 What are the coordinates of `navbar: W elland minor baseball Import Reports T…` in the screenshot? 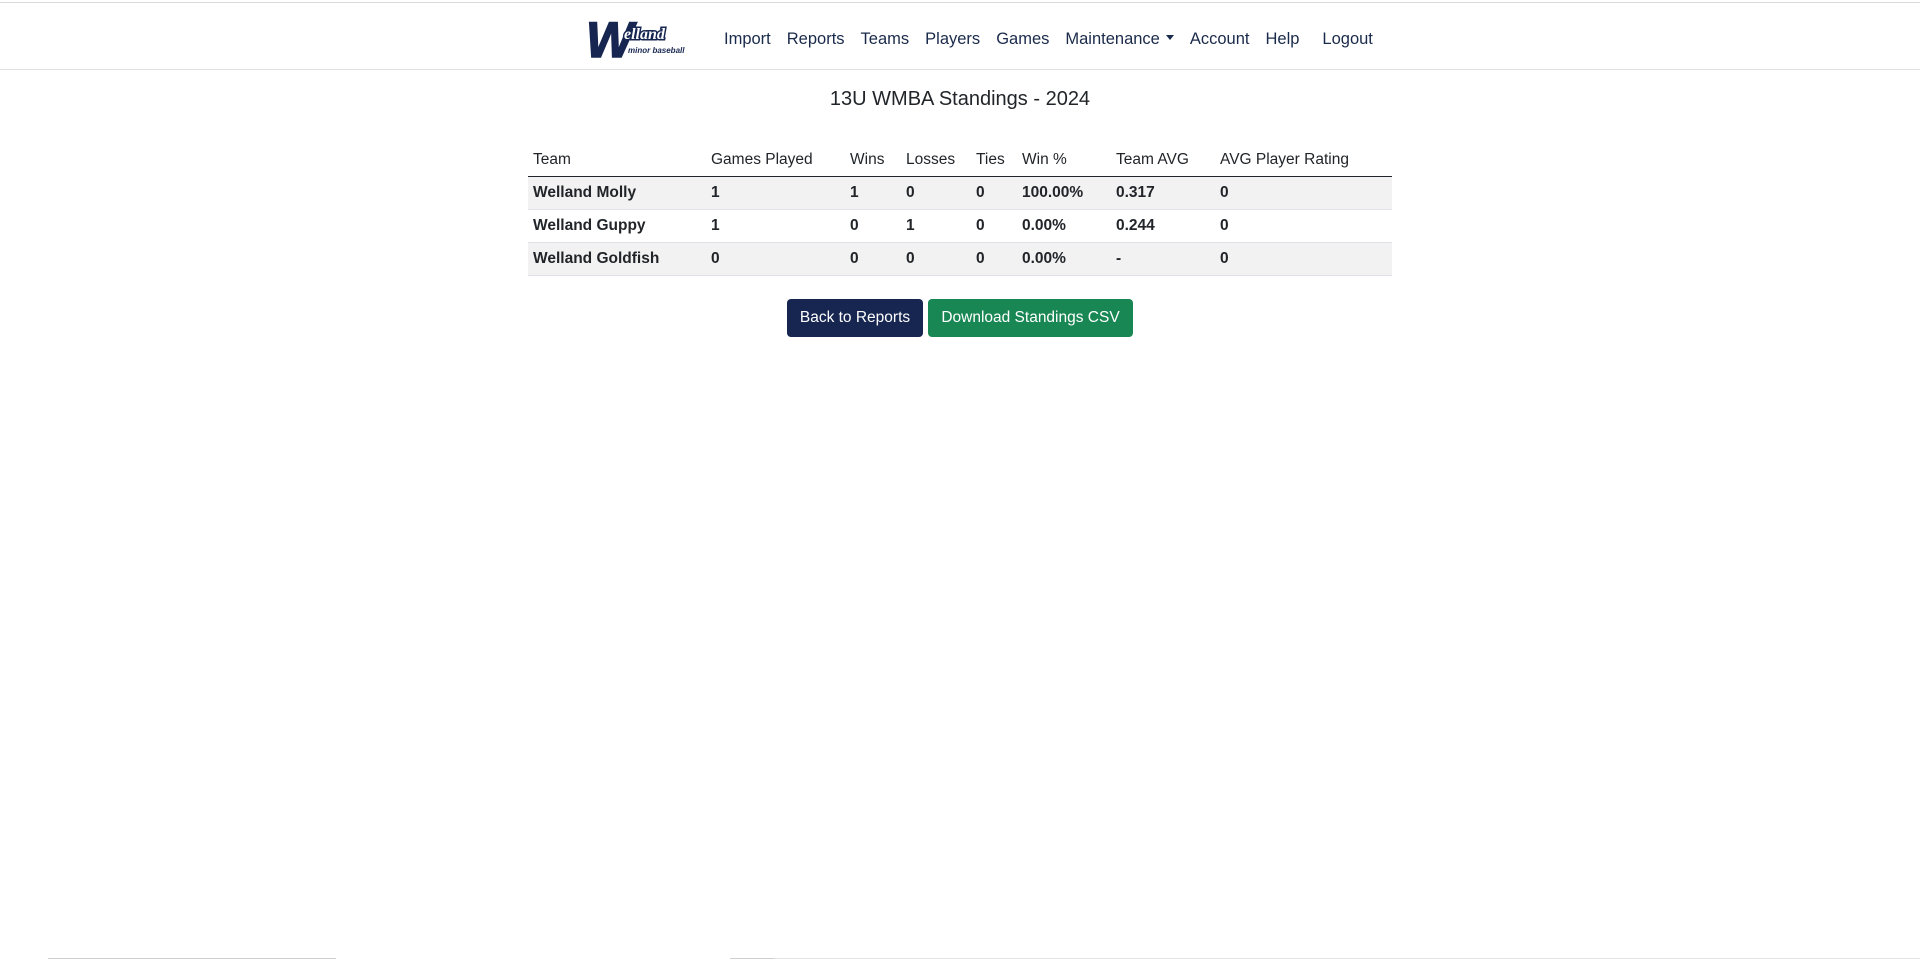 It's located at (960, 36).